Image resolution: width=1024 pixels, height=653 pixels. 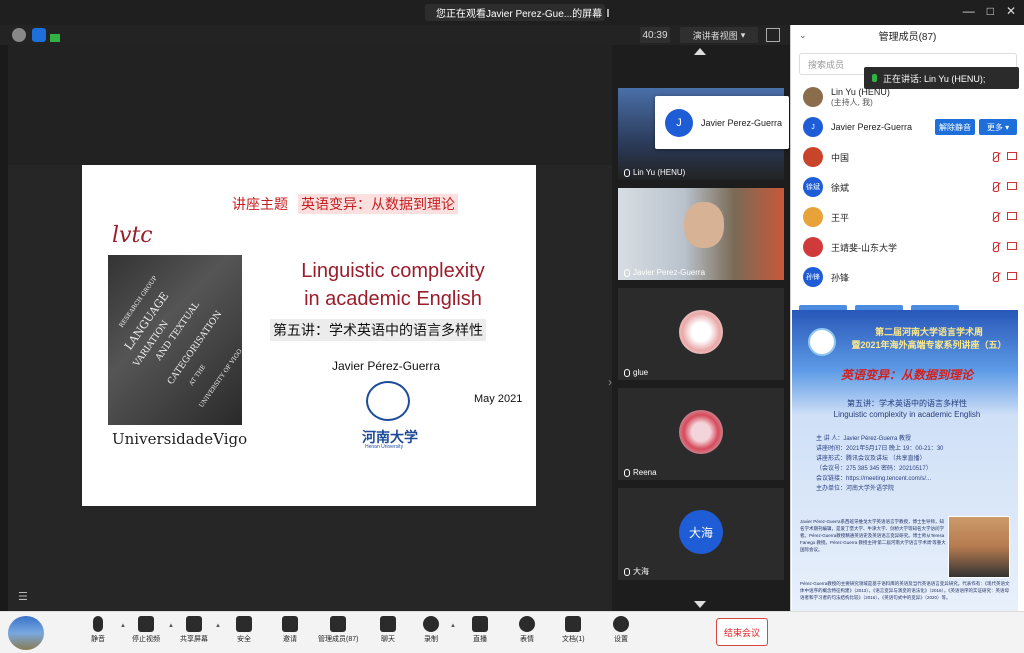 I want to click on maximize-button: □, so click(x=990, y=11).